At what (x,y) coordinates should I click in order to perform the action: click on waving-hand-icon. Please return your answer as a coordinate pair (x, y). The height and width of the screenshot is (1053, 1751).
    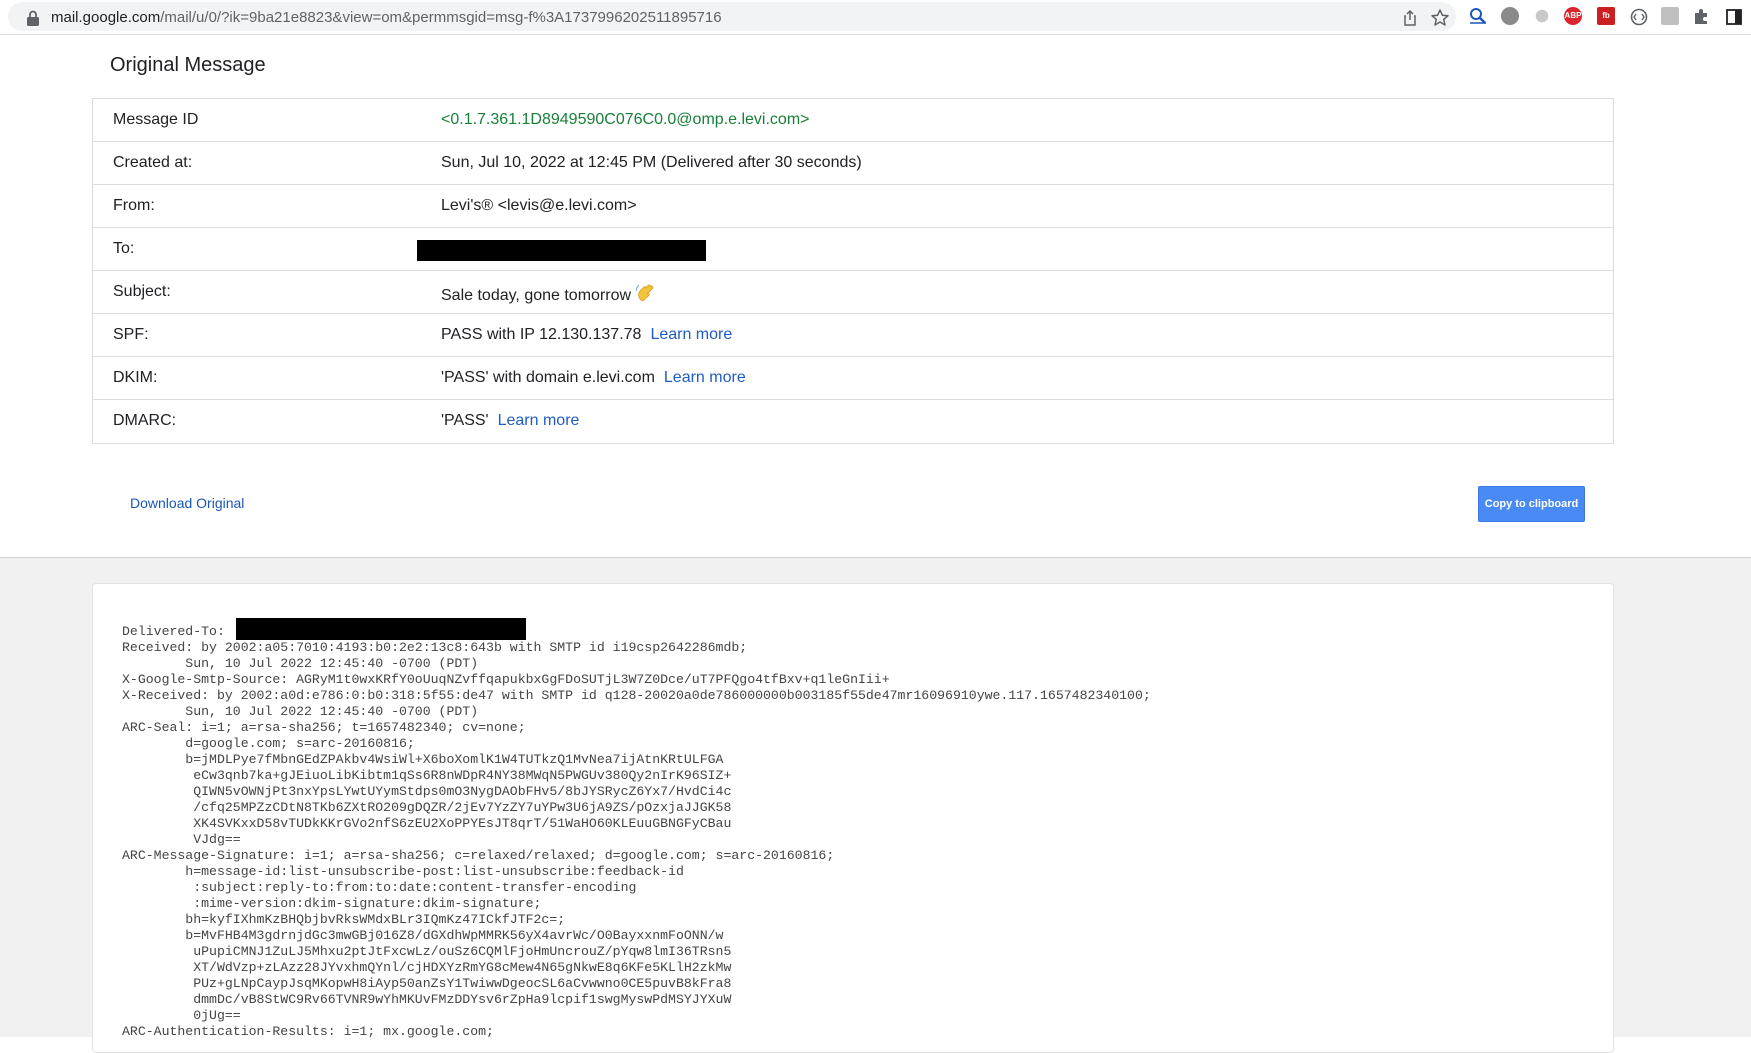
    Looking at the image, I should click on (644, 292).